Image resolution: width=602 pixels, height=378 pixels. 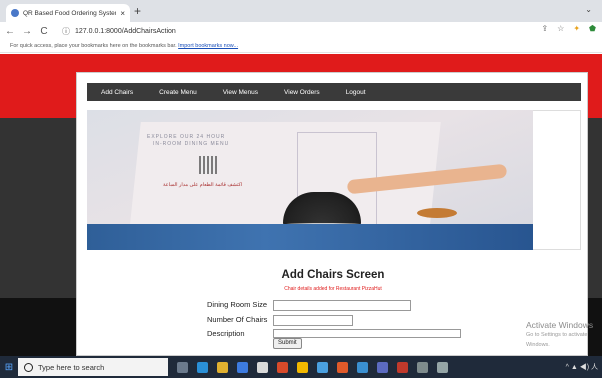 I want to click on menu-item-view-orders: View Orders, so click(x=302, y=92).